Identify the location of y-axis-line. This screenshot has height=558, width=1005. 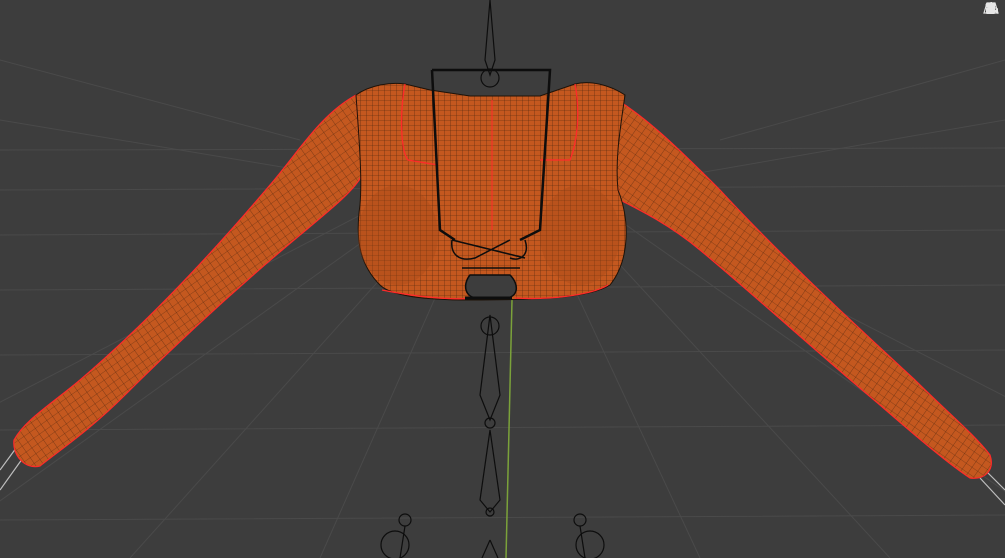
(509, 428).